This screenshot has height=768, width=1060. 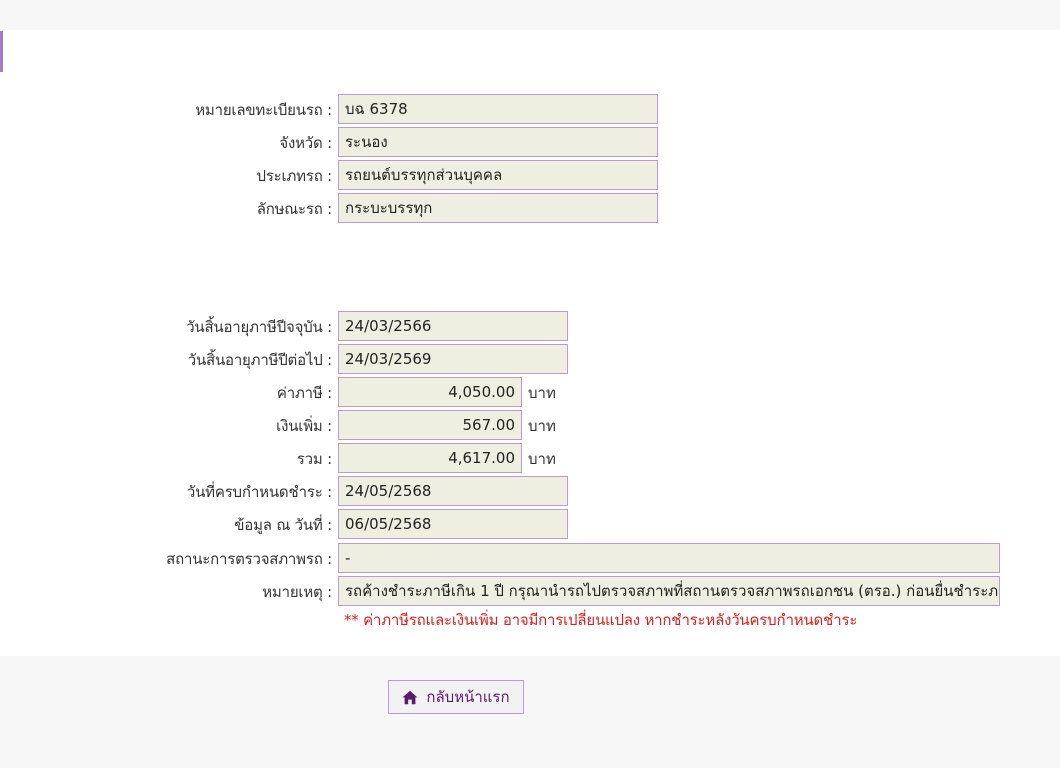 I want to click on inspection-status-label: สถานะการตรวจสภาพรถ :, so click(x=249, y=559).